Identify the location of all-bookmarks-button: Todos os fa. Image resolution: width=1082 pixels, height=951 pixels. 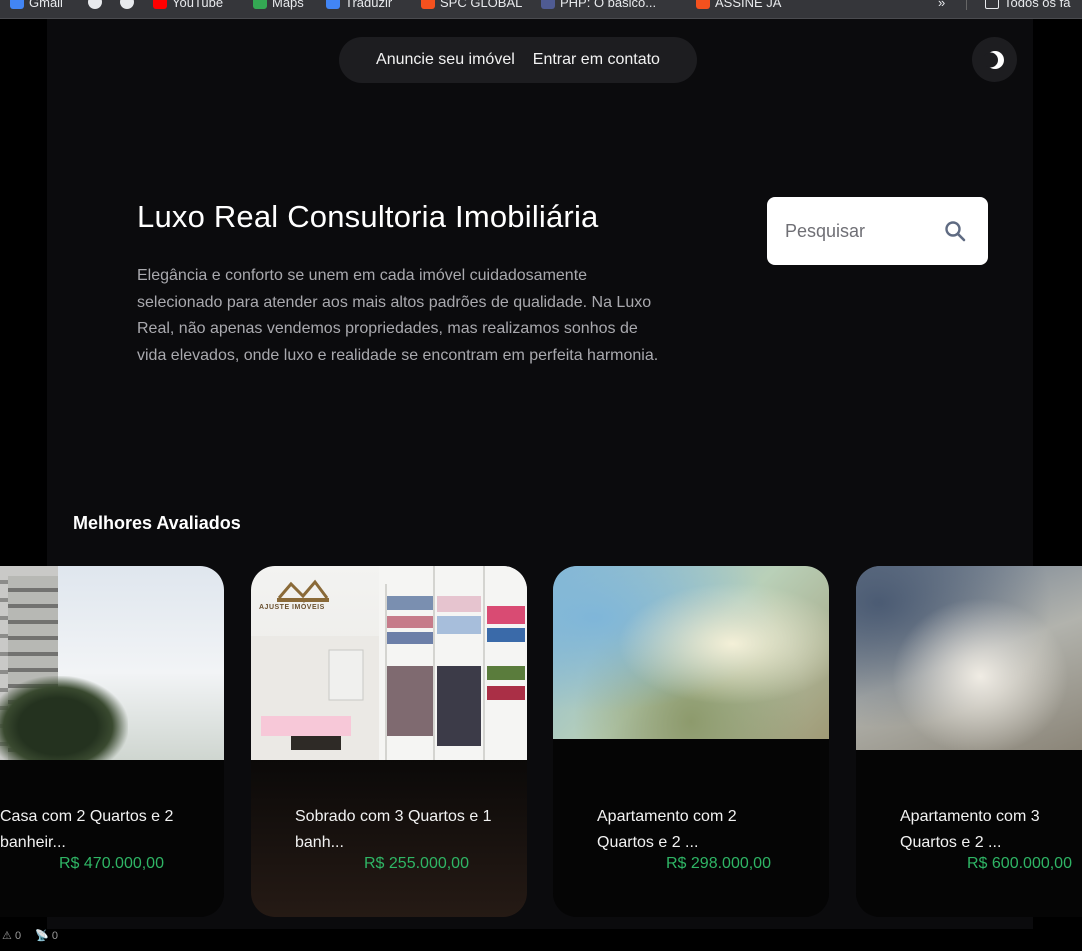
(1028, 6).